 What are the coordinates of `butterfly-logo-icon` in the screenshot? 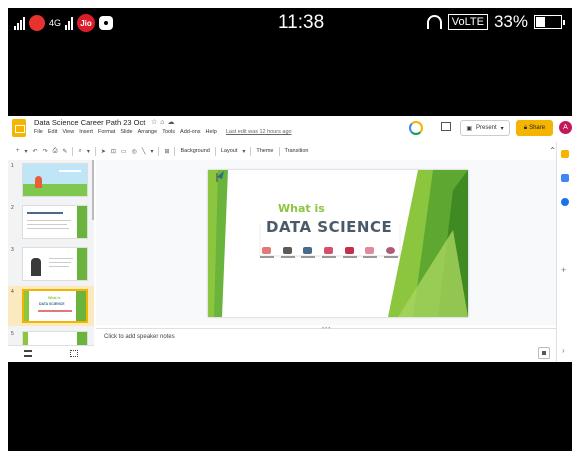 It's located at (217, 176).